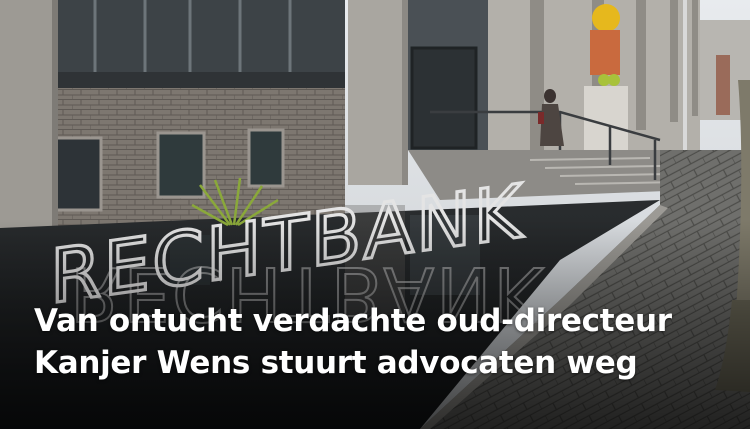  Describe the element at coordinates (336, 363) in the screenshot. I see `headline-line-2: Kanjer Wens stuurt advocaten weg` at that location.